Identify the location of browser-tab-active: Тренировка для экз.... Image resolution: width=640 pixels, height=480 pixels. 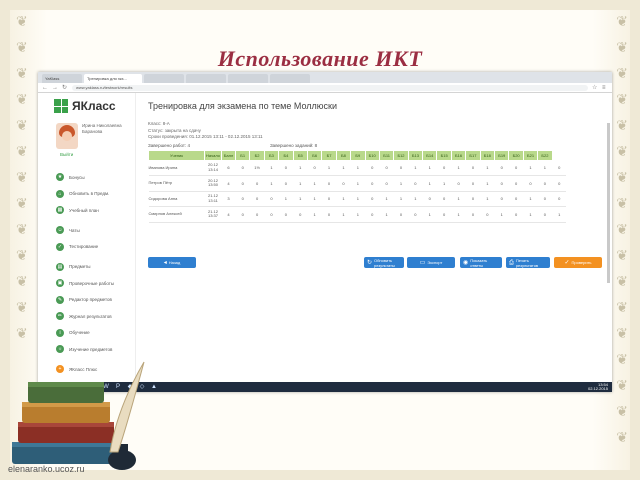
(113, 78).